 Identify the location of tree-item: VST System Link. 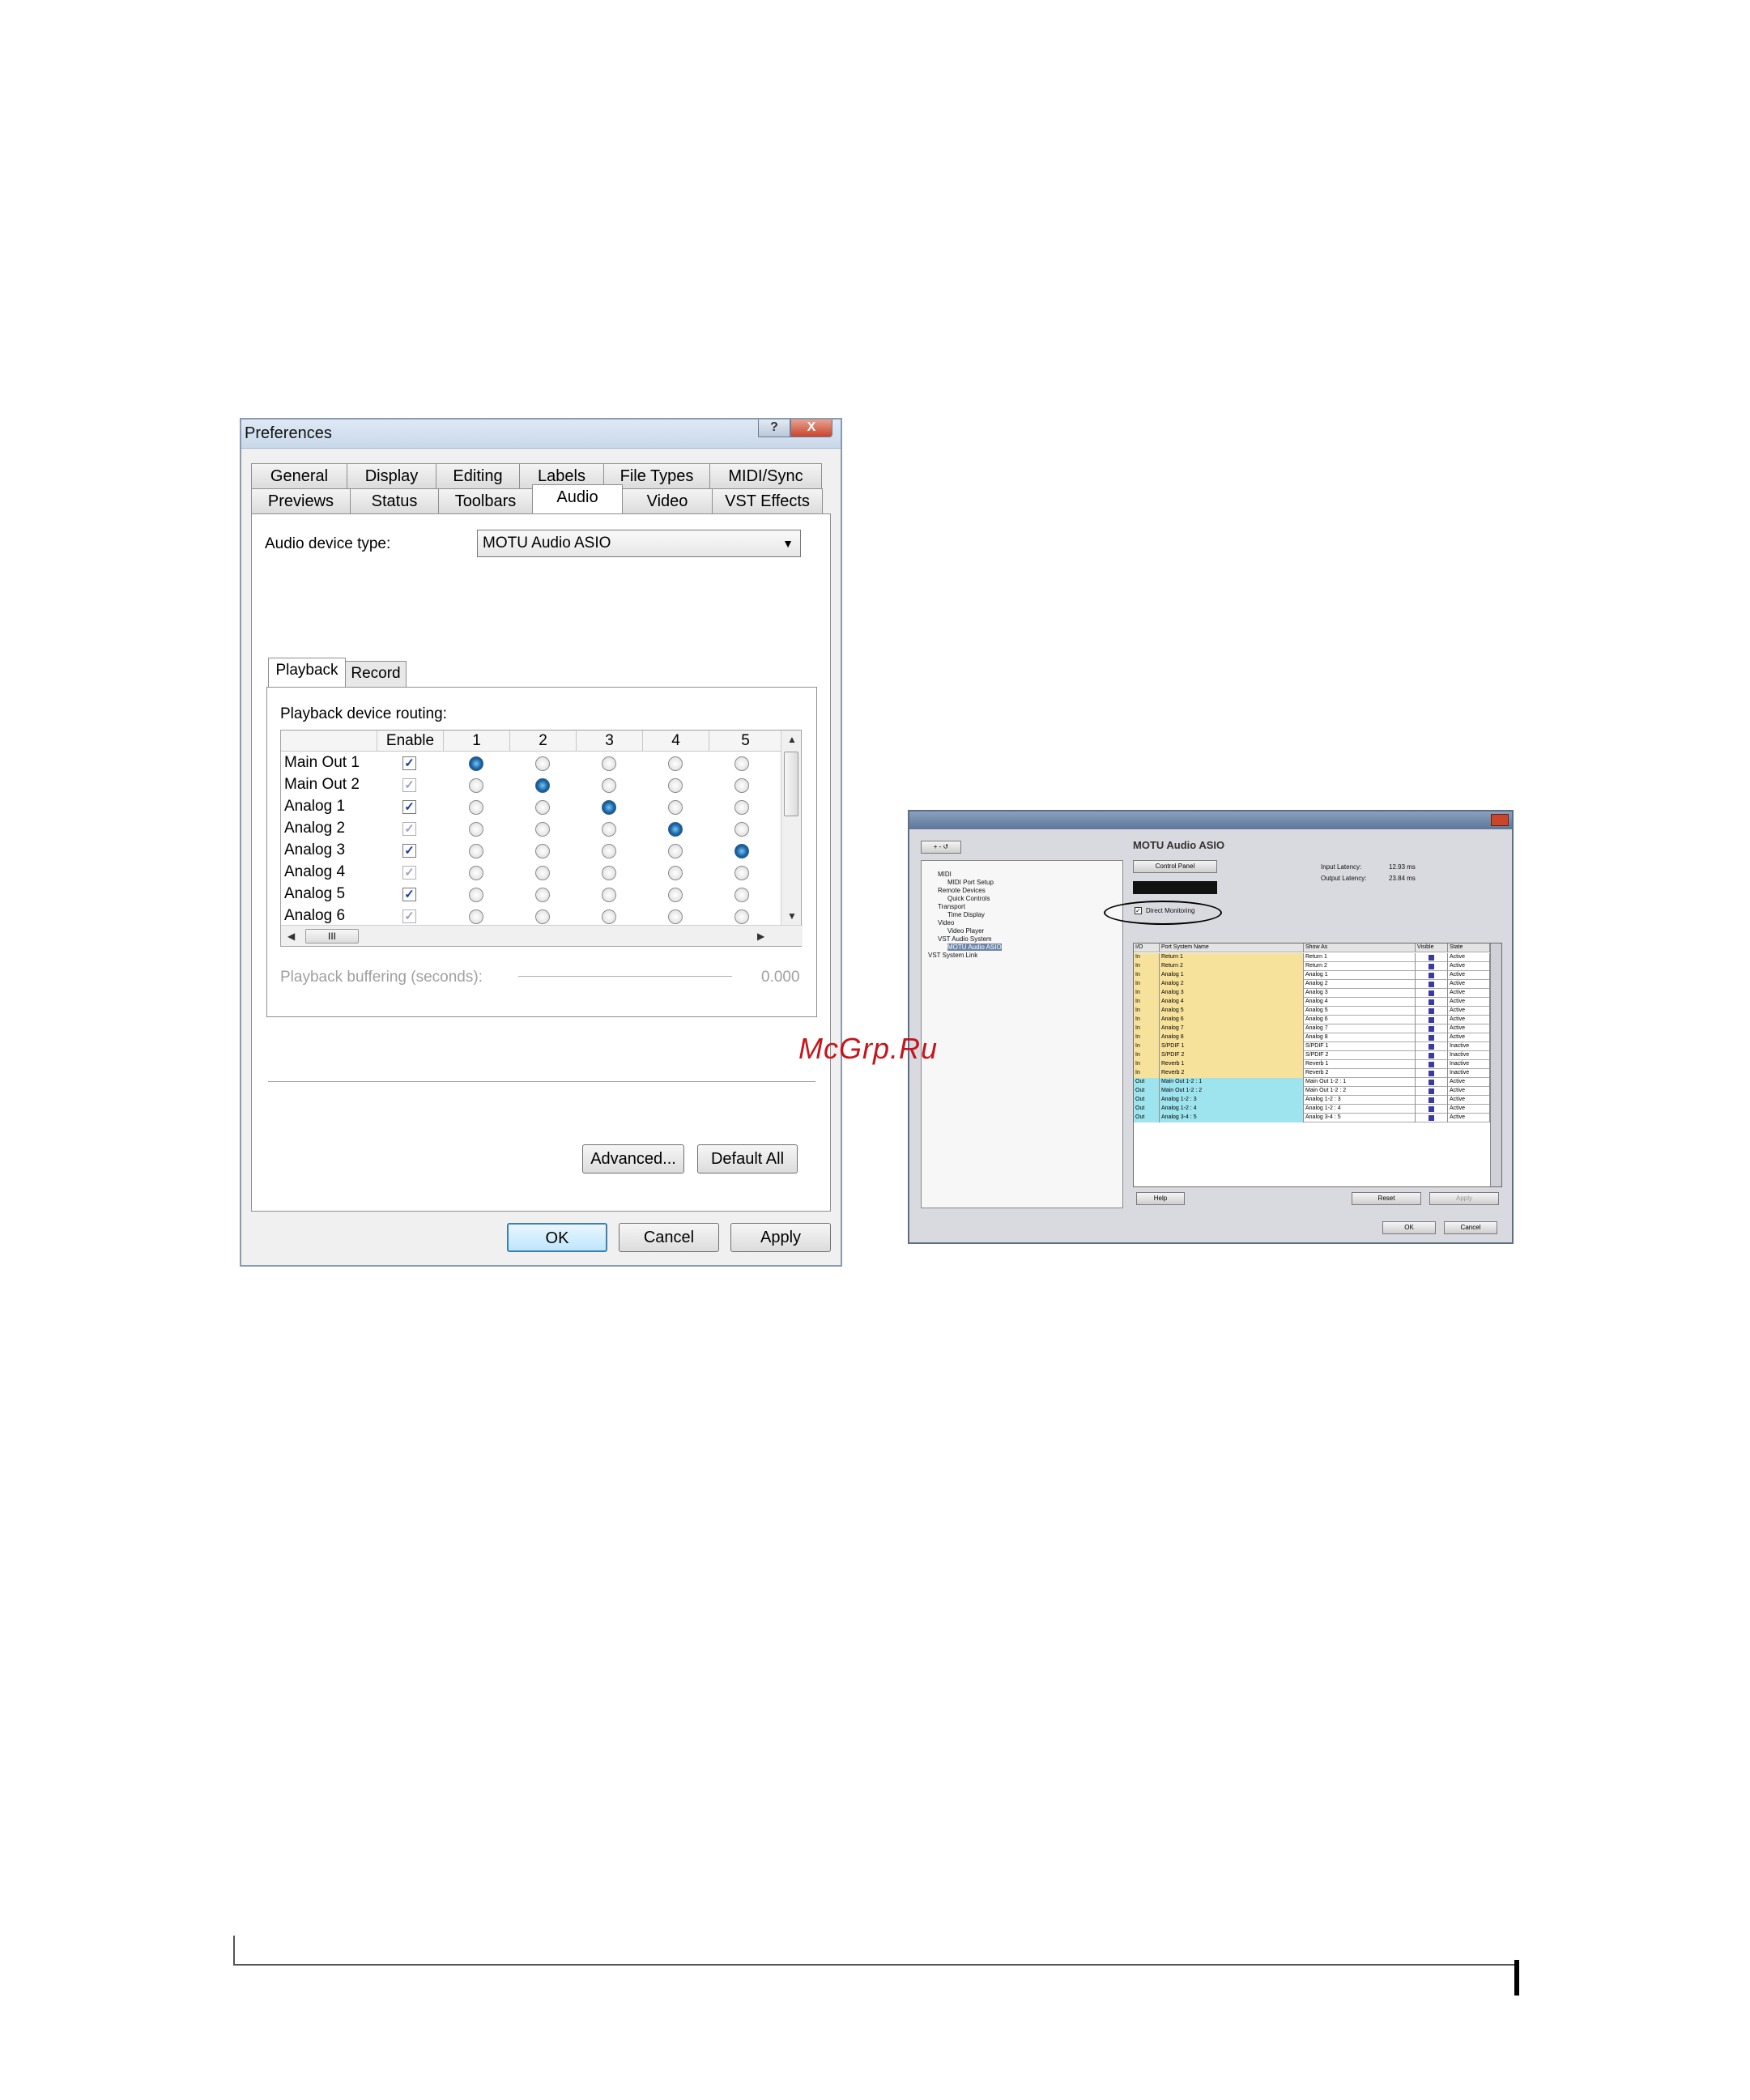
(952, 955).